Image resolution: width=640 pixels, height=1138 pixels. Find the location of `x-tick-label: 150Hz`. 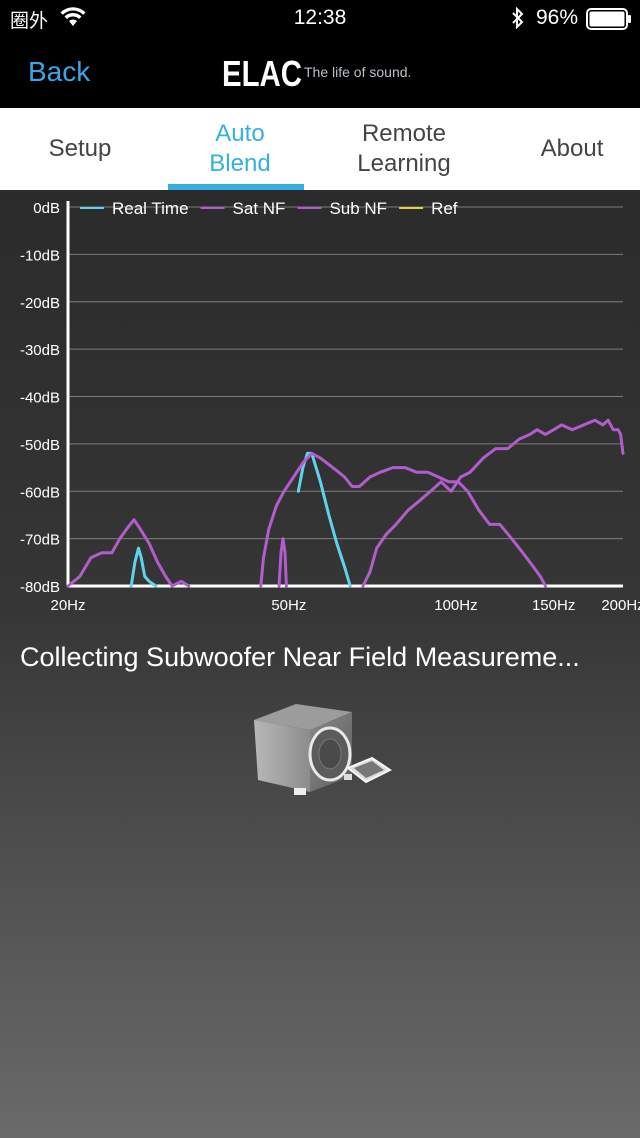

x-tick-label: 150Hz is located at coordinates (553, 605).